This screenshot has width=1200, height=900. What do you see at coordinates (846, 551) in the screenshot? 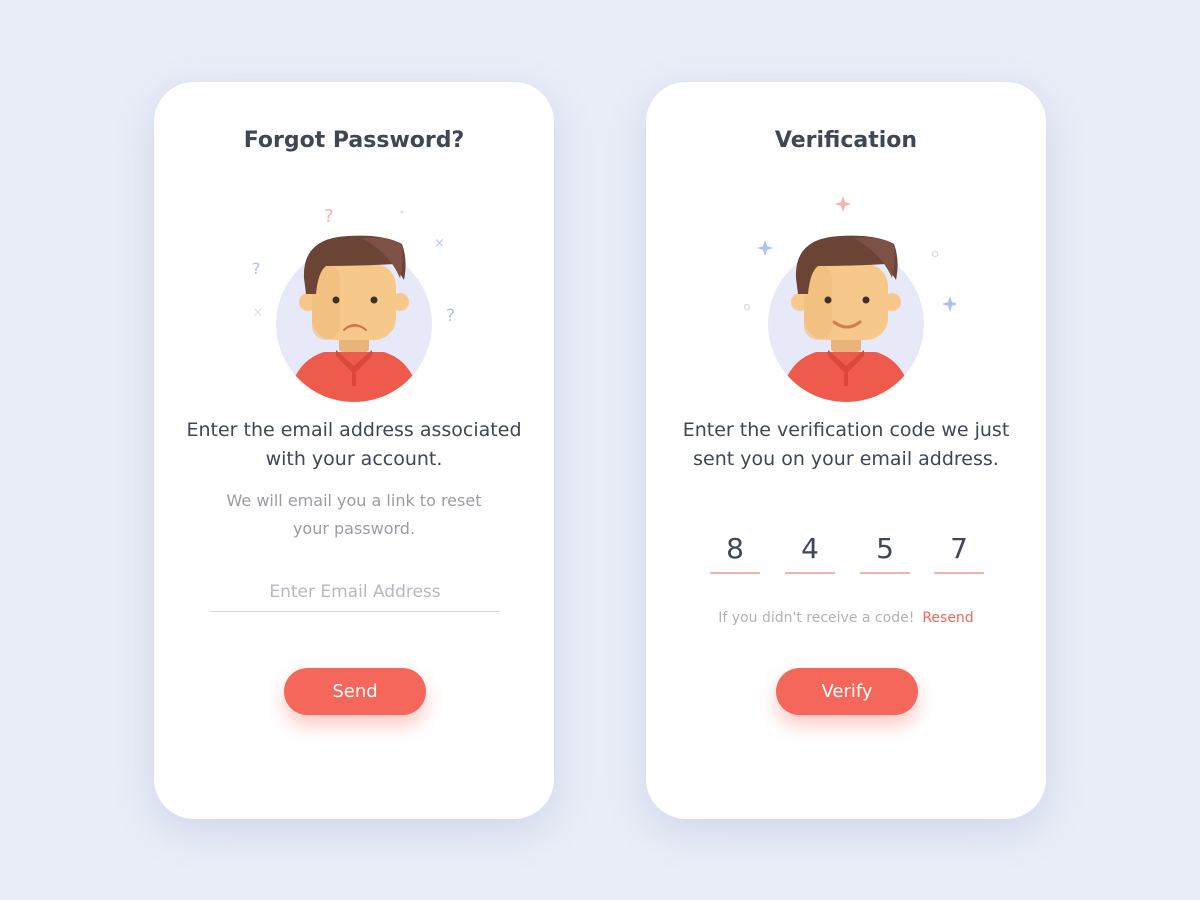
I see `verification-code-input: 8 4 5 7` at bounding box center [846, 551].